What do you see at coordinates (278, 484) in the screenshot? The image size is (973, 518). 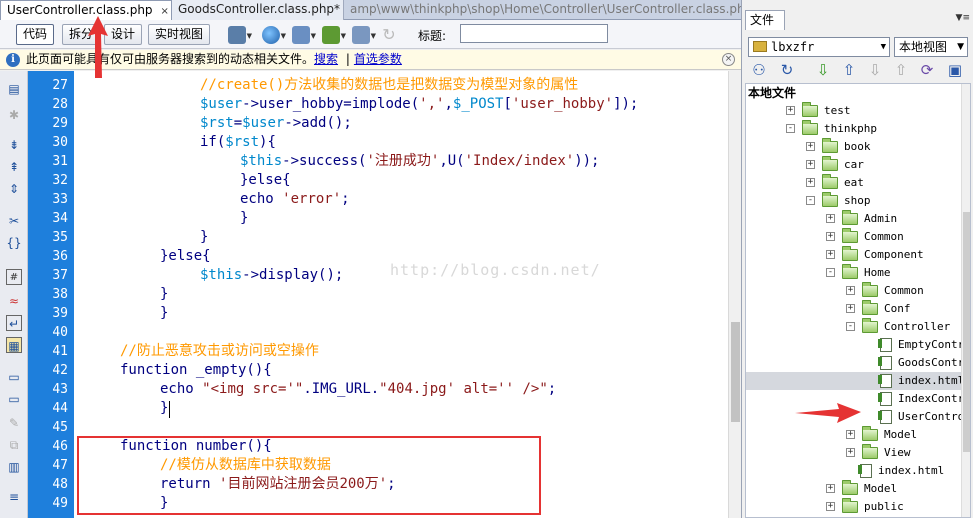 I see `code-line-48: return '目前网站注册会员200万';` at bounding box center [278, 484].